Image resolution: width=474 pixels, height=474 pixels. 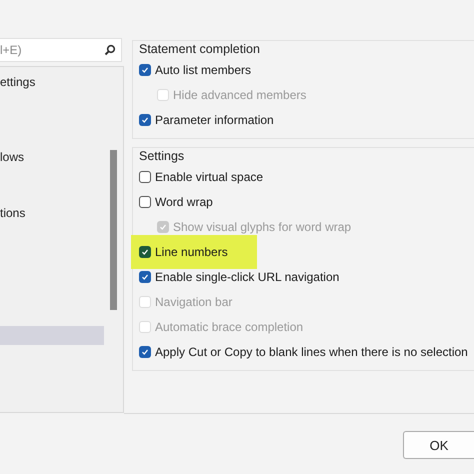 I want to click on checkbox-label: Parameter information, so click(x=214, y=119).